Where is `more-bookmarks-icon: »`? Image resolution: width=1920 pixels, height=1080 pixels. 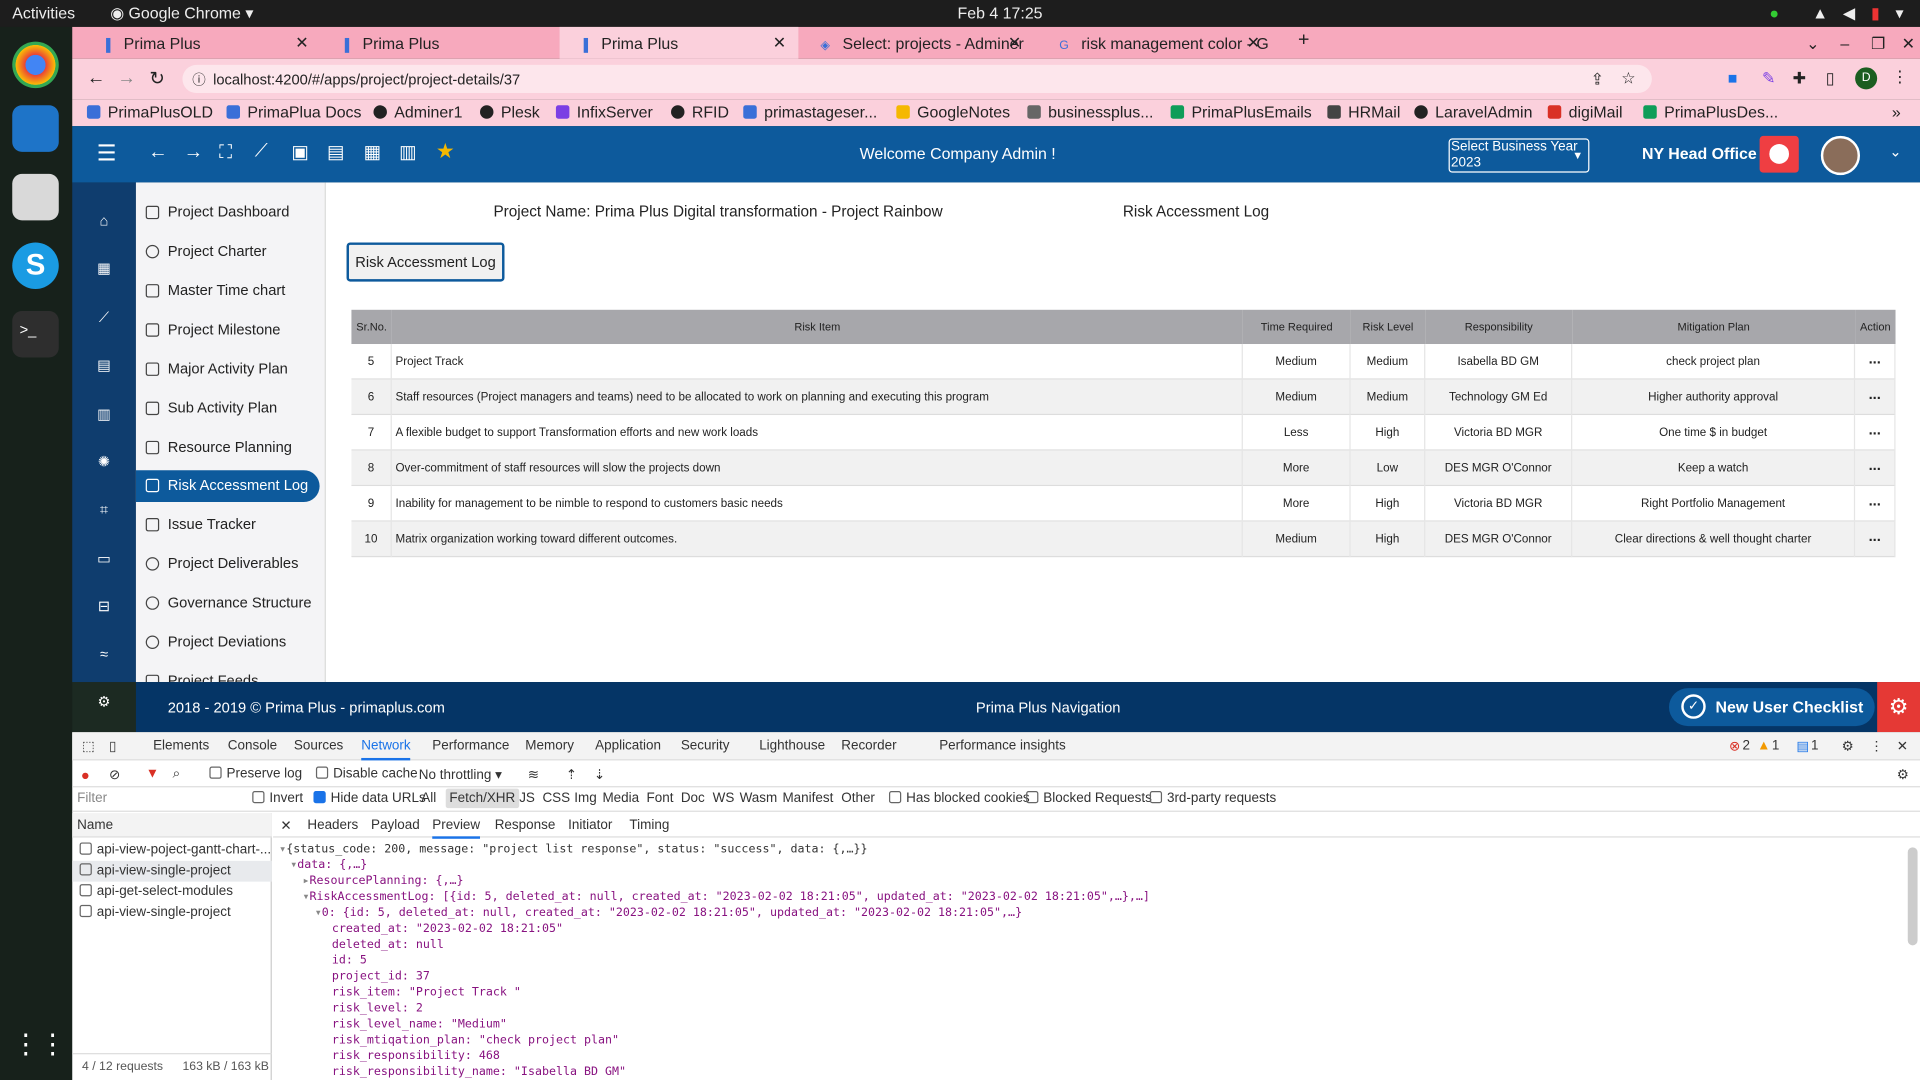 more-bookmarks-icon: » is located at coordinates (1896, 112).